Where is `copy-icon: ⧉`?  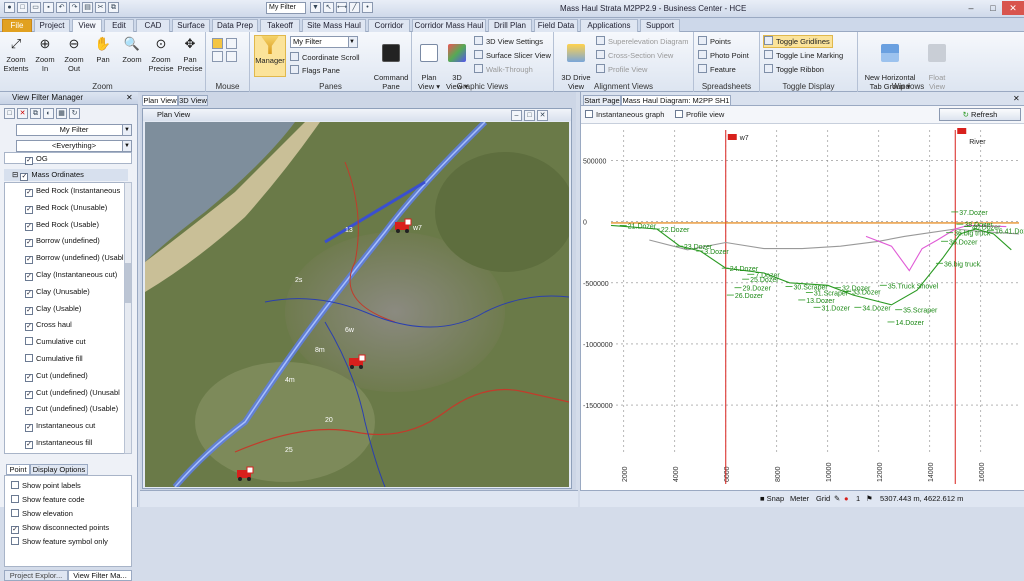
copy-icon: ⧉ is located at coordinates (113, 7).